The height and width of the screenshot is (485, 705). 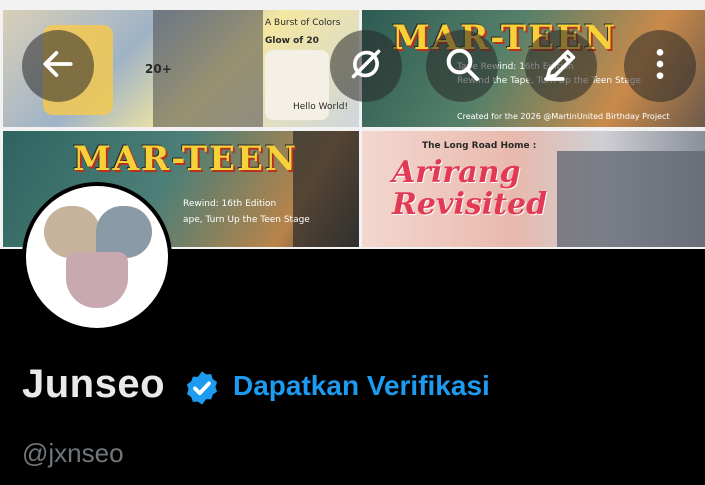 I want to click on banner-tile-3-sub: Rewind: 16th Edition, so click(x=230, y=204).